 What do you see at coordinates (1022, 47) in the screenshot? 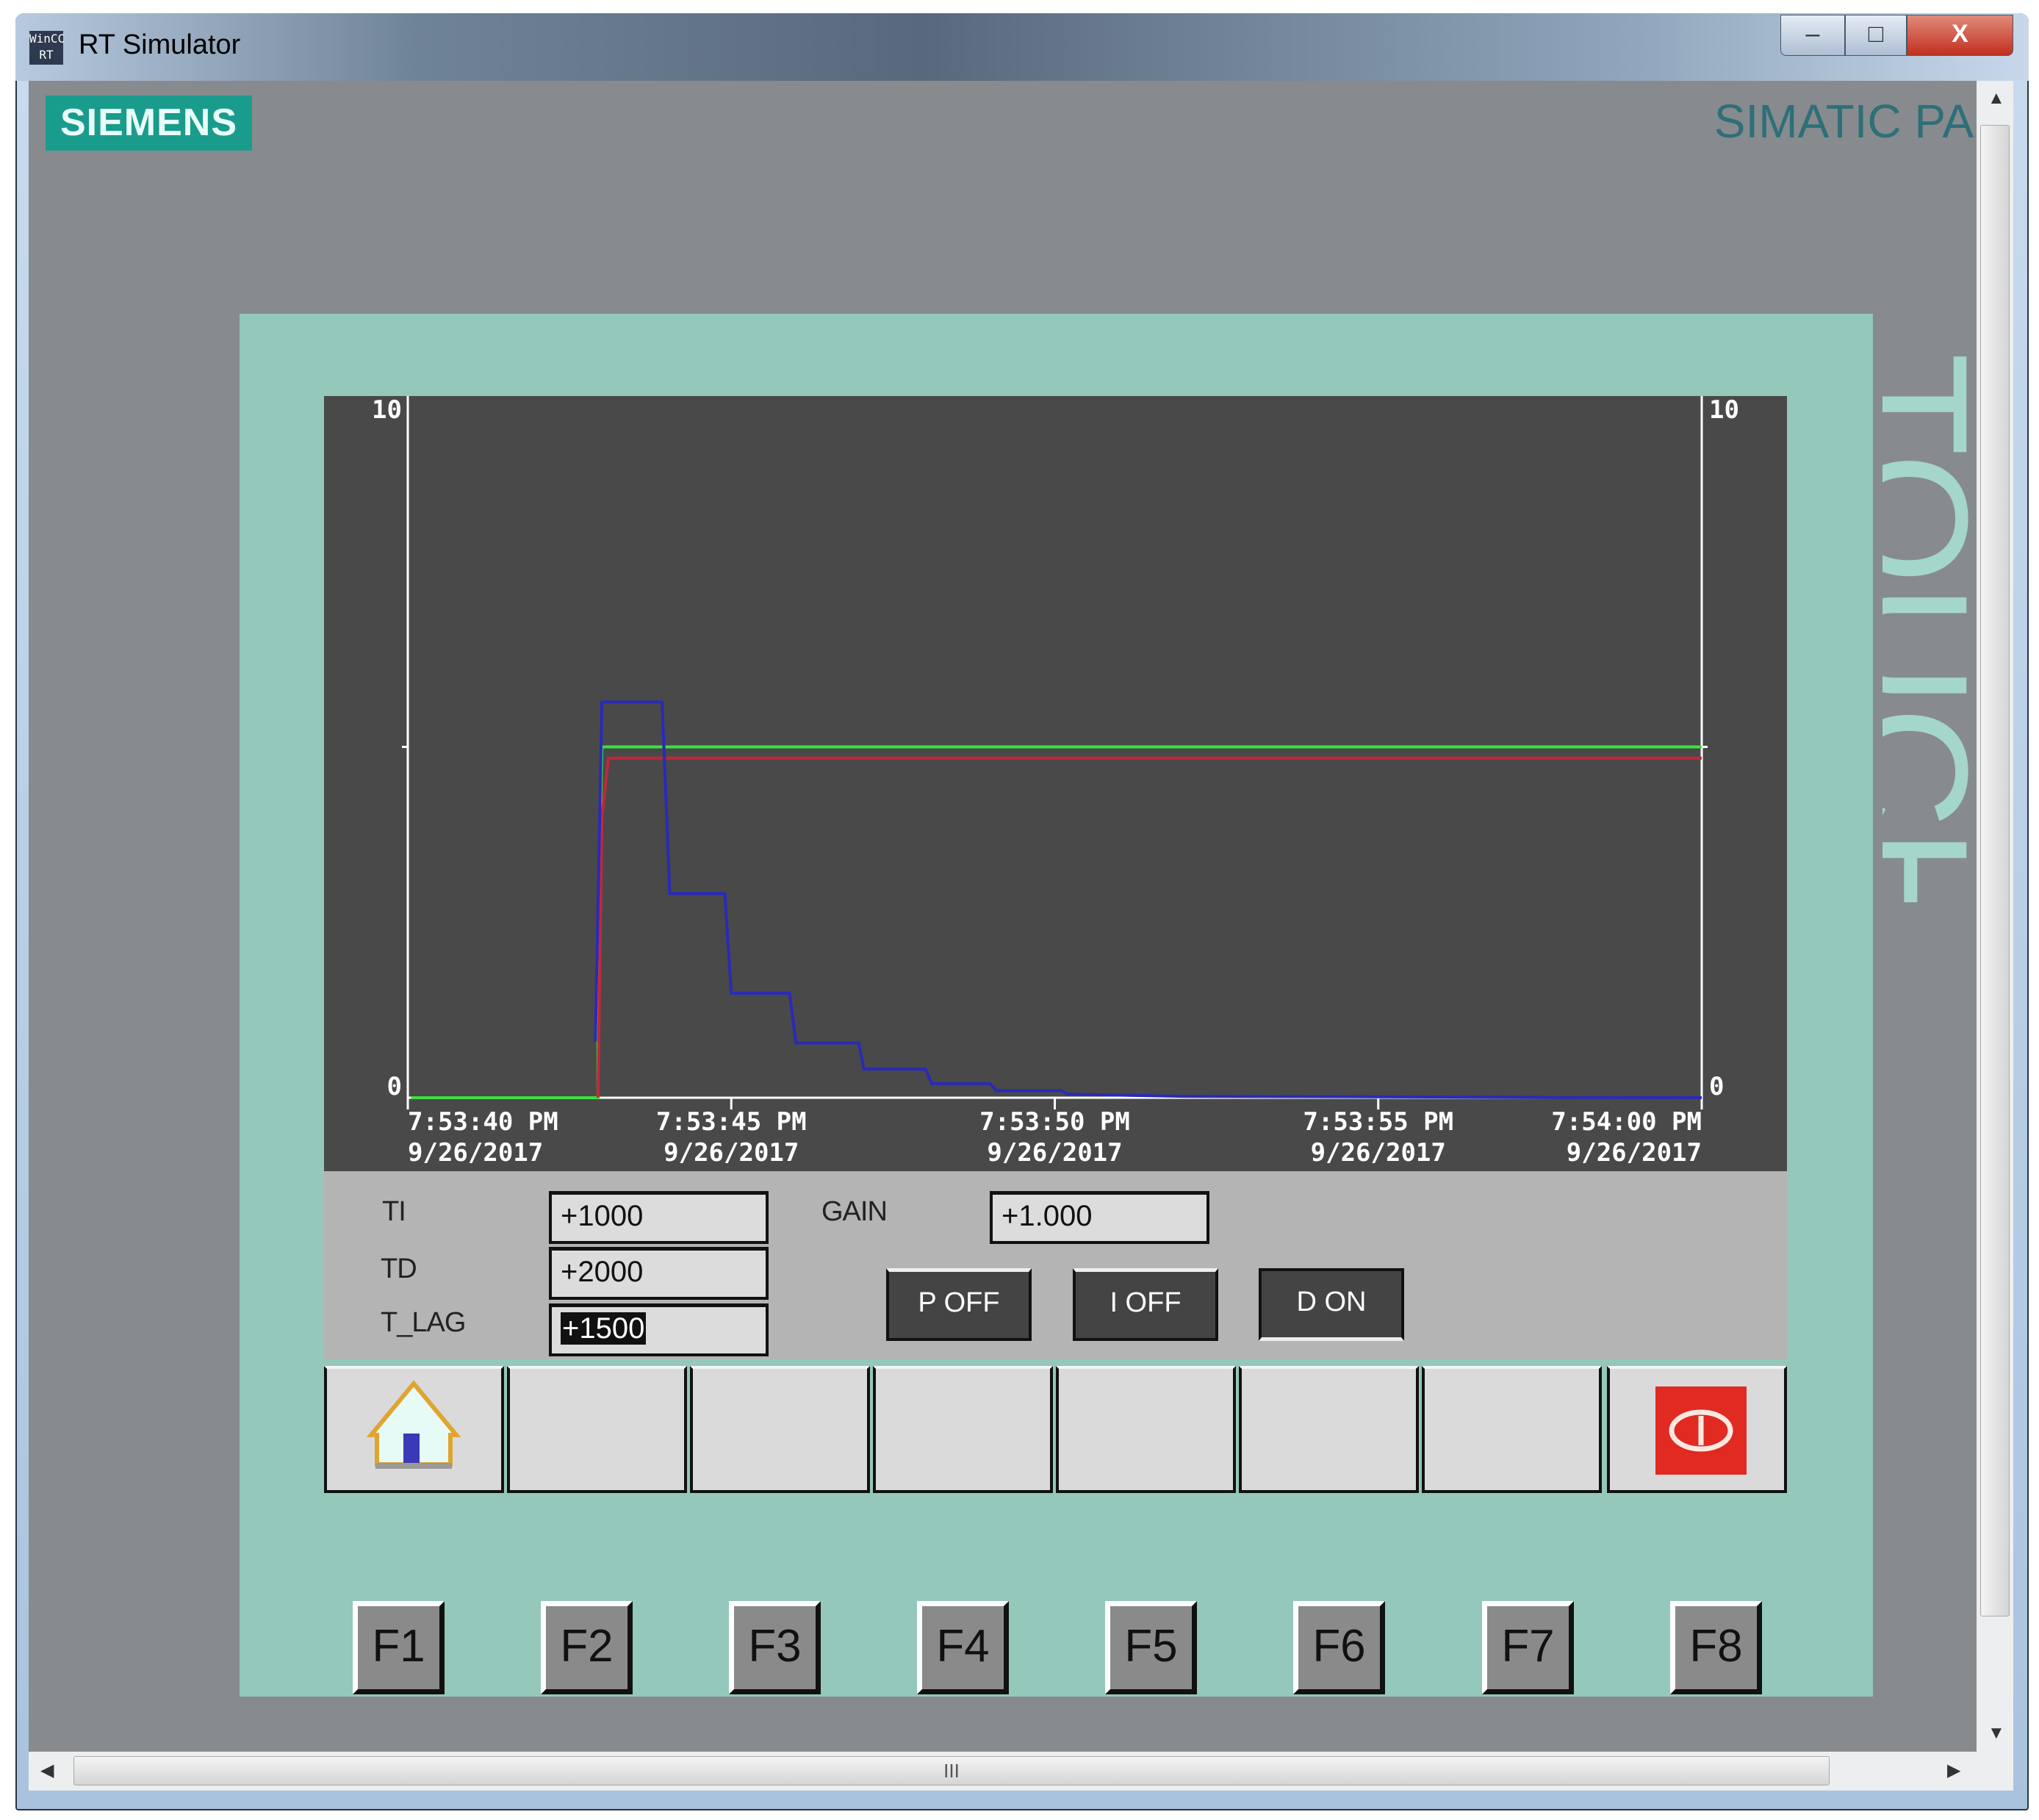
I see `title-bar` at bounding box center [1022, 47].